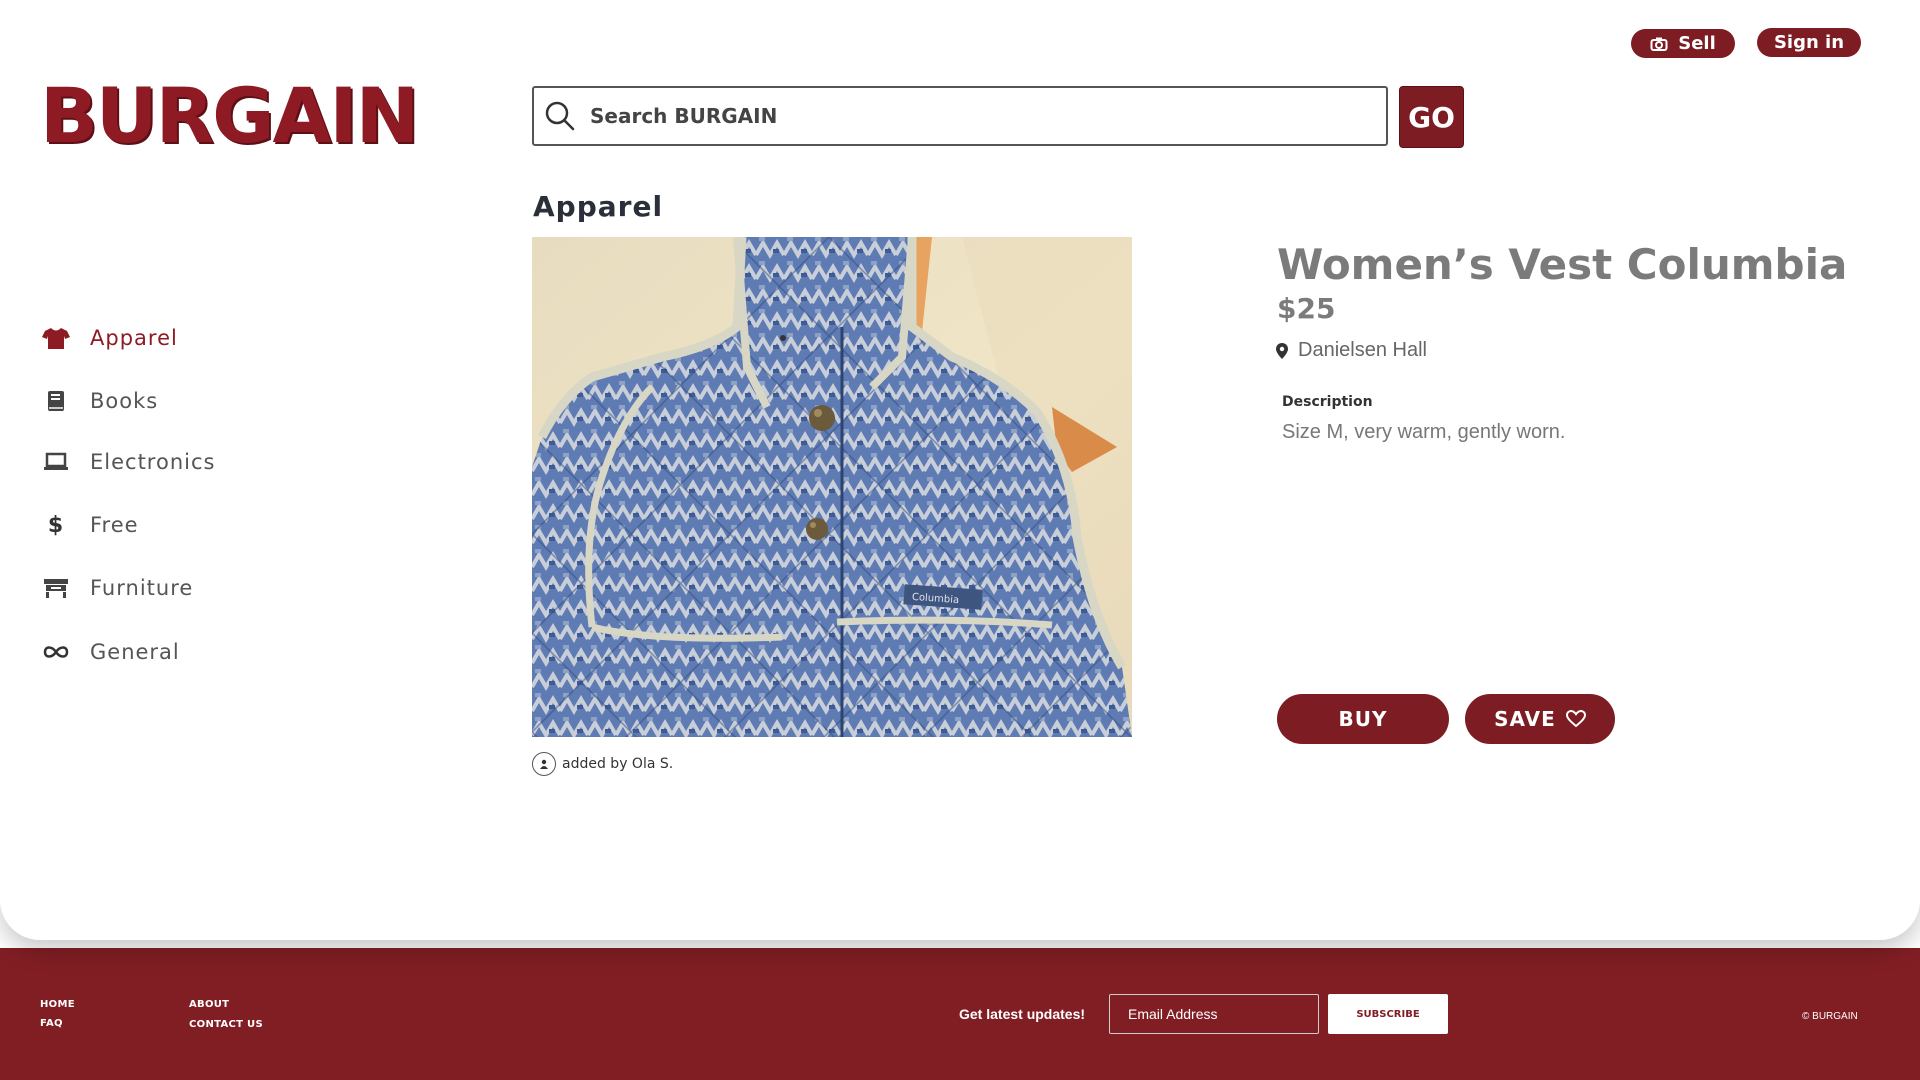 This screenshot has width=1920, height=1080. I want to click on description-label: Description, so click(1327, 402).